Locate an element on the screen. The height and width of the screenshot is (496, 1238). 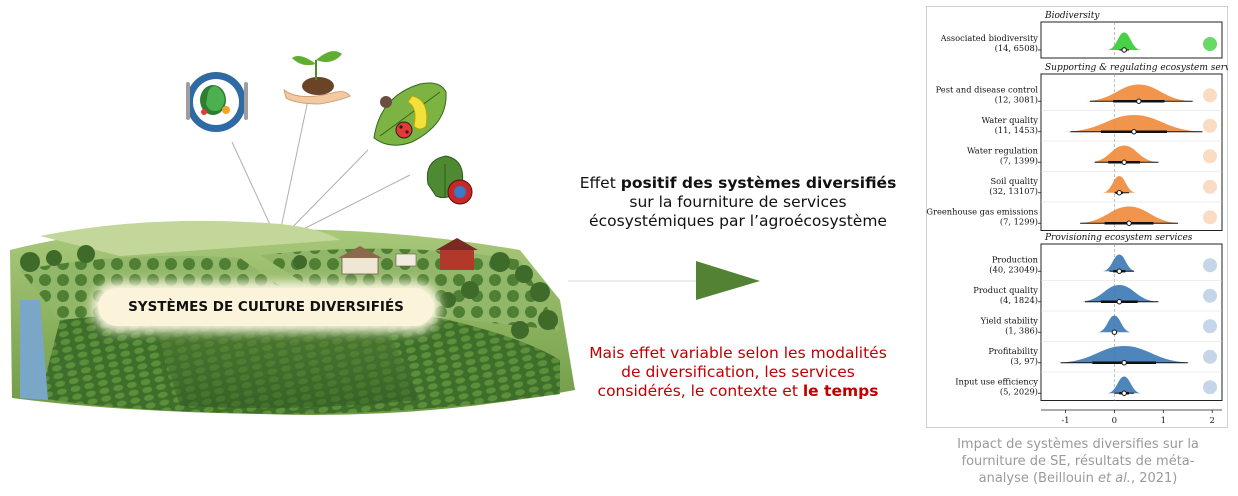
x-tick-label: -1 is located at coordinates (1065, 421).